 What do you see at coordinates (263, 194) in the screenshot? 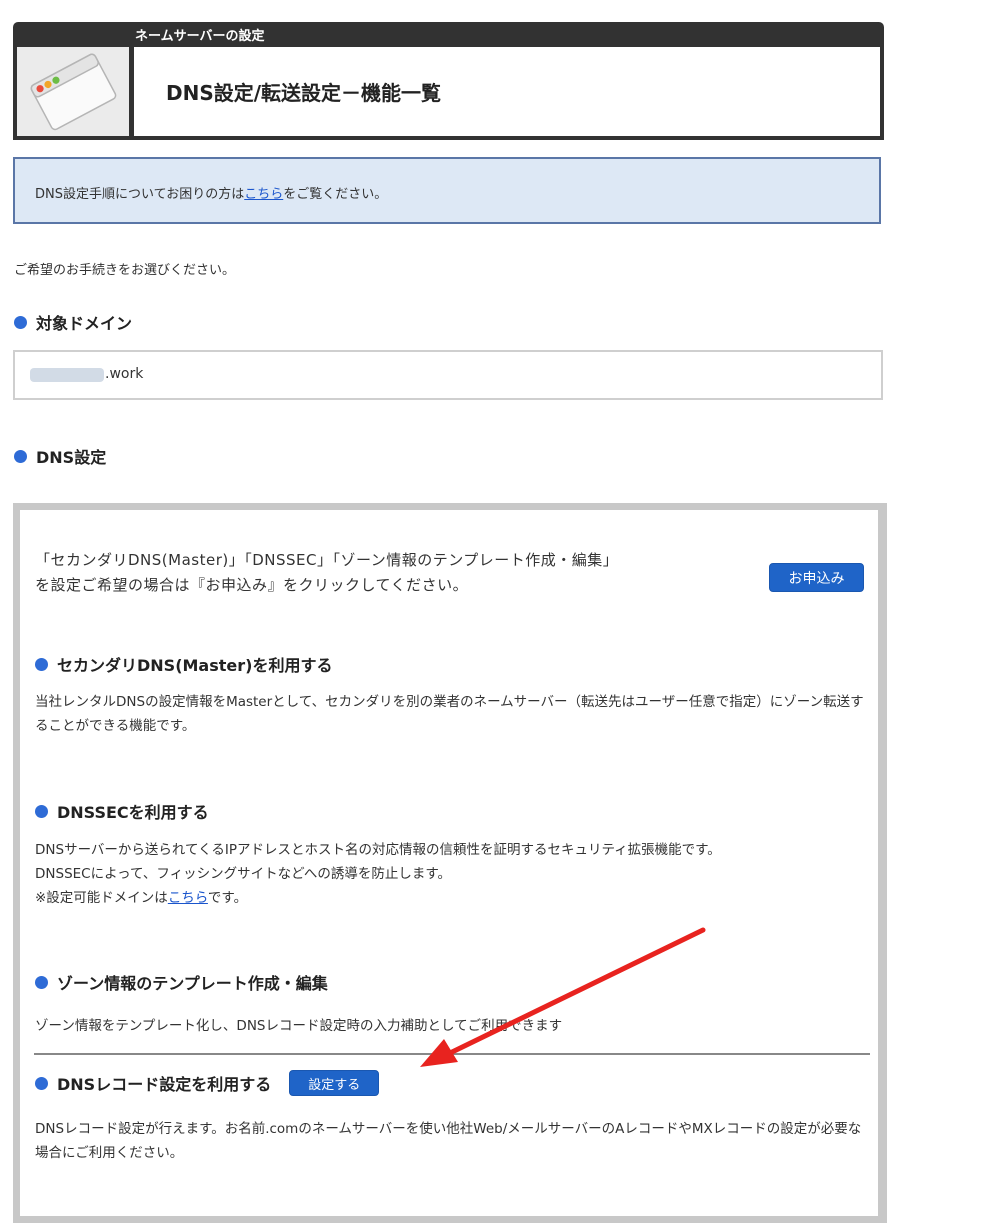
I see `help-link: こちら` at bounding box center [263, 194].